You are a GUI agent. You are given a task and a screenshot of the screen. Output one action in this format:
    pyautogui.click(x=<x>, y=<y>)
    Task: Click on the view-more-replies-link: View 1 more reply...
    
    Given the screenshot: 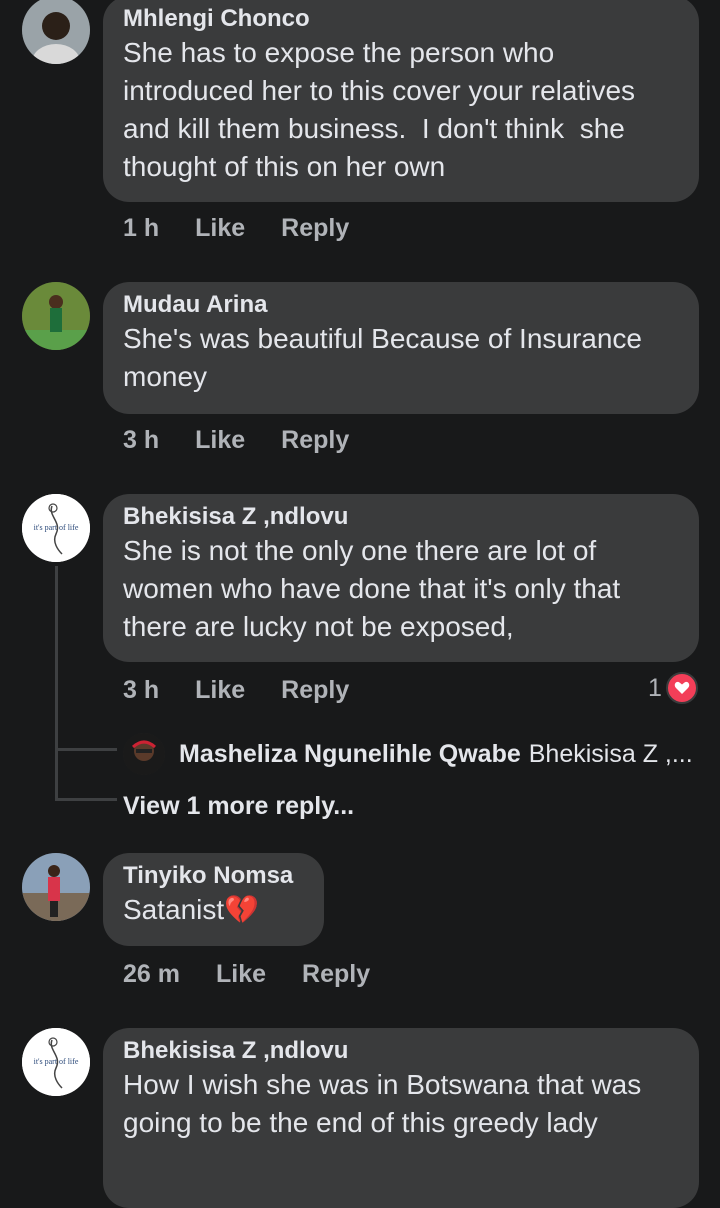 What is the action you would take?
    pyautogui.click(x=238, y=806)
    